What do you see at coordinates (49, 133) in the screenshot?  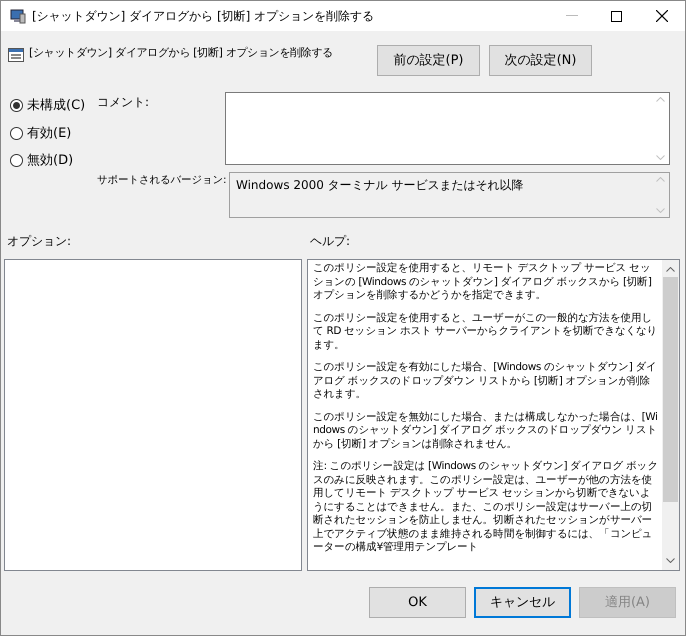 I see `radio-label: 有効(E)` at bounding box center [49, 133].